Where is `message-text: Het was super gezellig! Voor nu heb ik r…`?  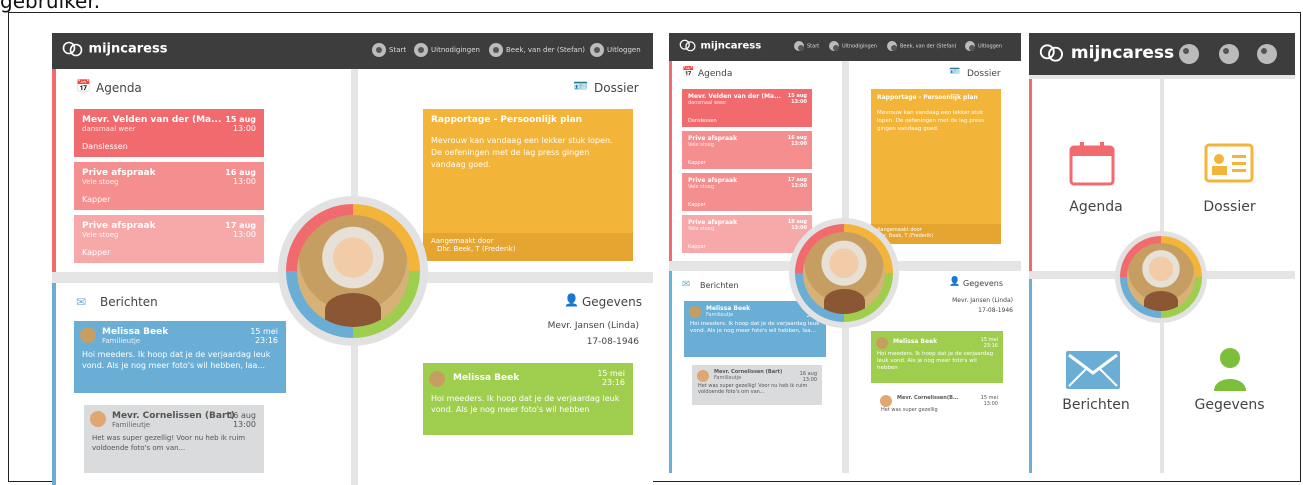
message-text: Het was super gezellig! Voor nu heb ik r… is located at coordinates (753, 389).